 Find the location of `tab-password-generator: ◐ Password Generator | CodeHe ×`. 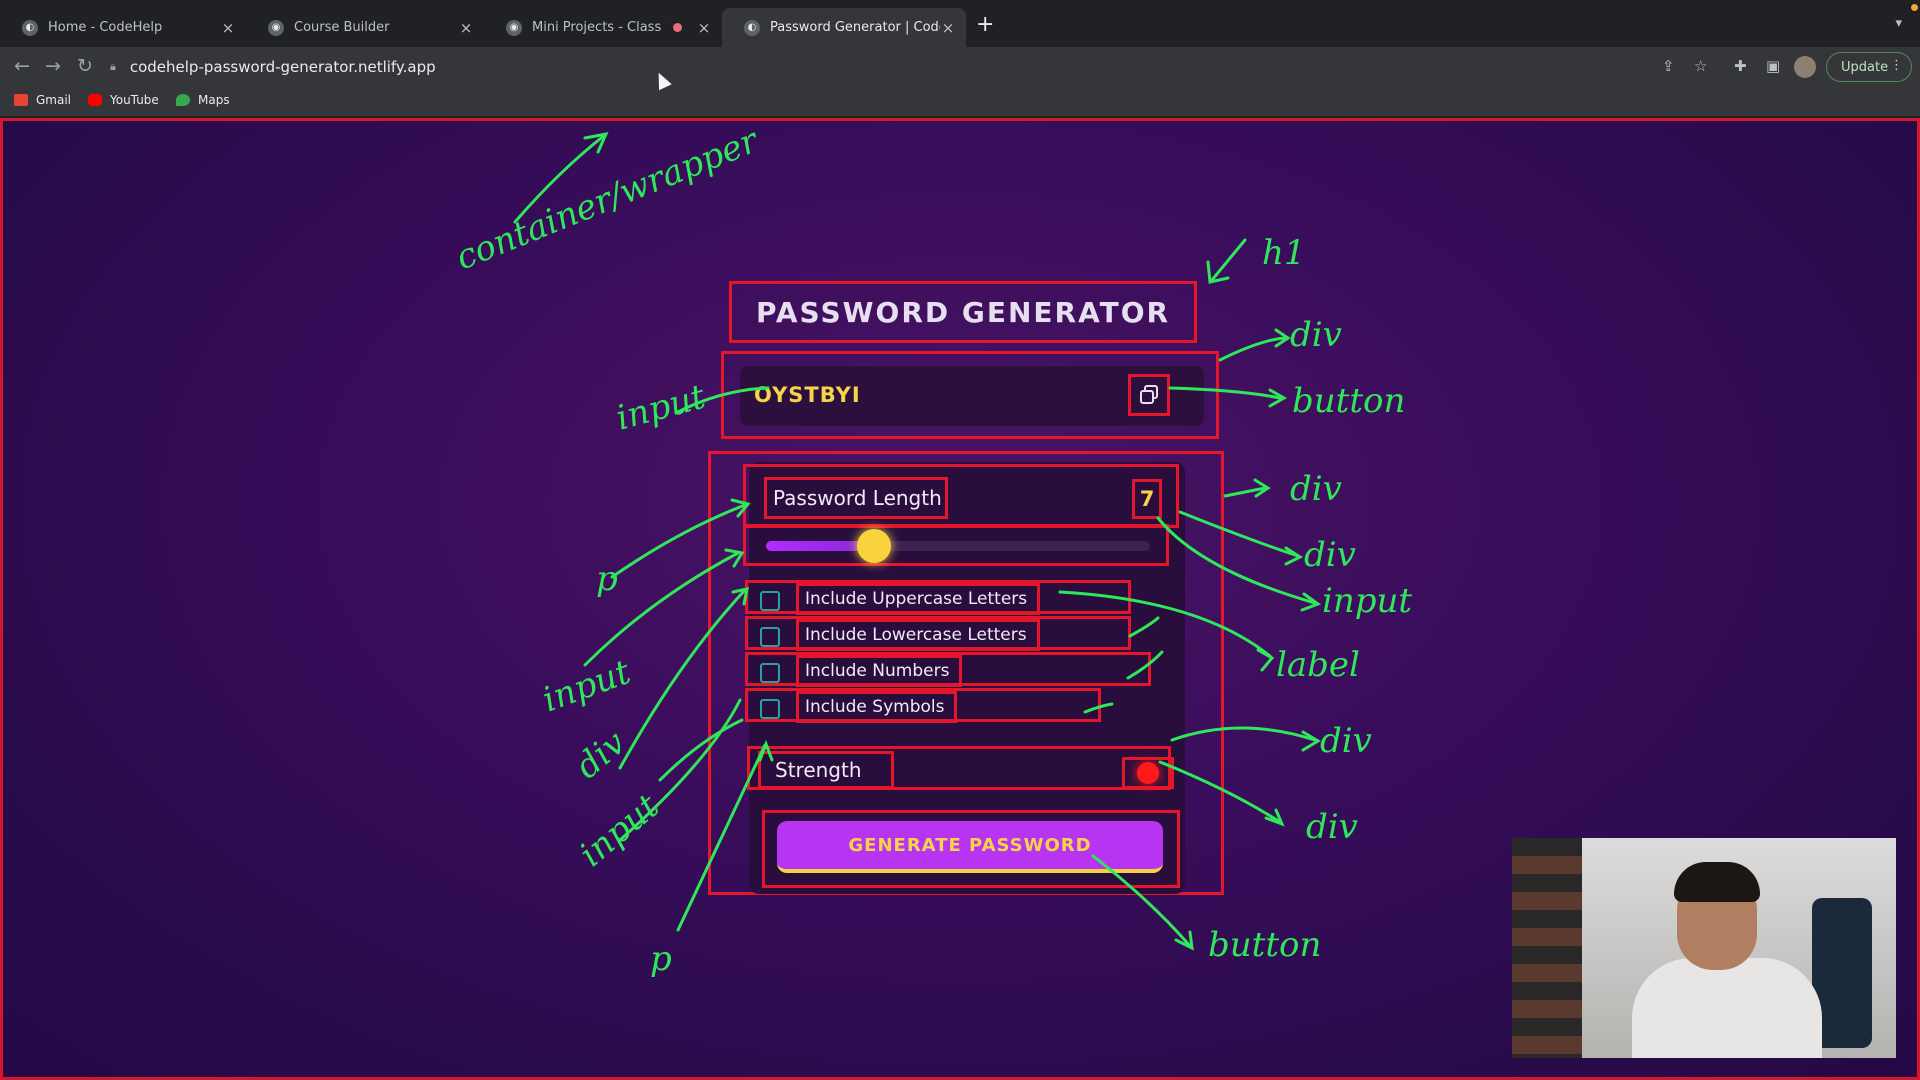

tab-password-generator: ◐ Password Generator | CodeHe × is located at coordinates (844, 27).